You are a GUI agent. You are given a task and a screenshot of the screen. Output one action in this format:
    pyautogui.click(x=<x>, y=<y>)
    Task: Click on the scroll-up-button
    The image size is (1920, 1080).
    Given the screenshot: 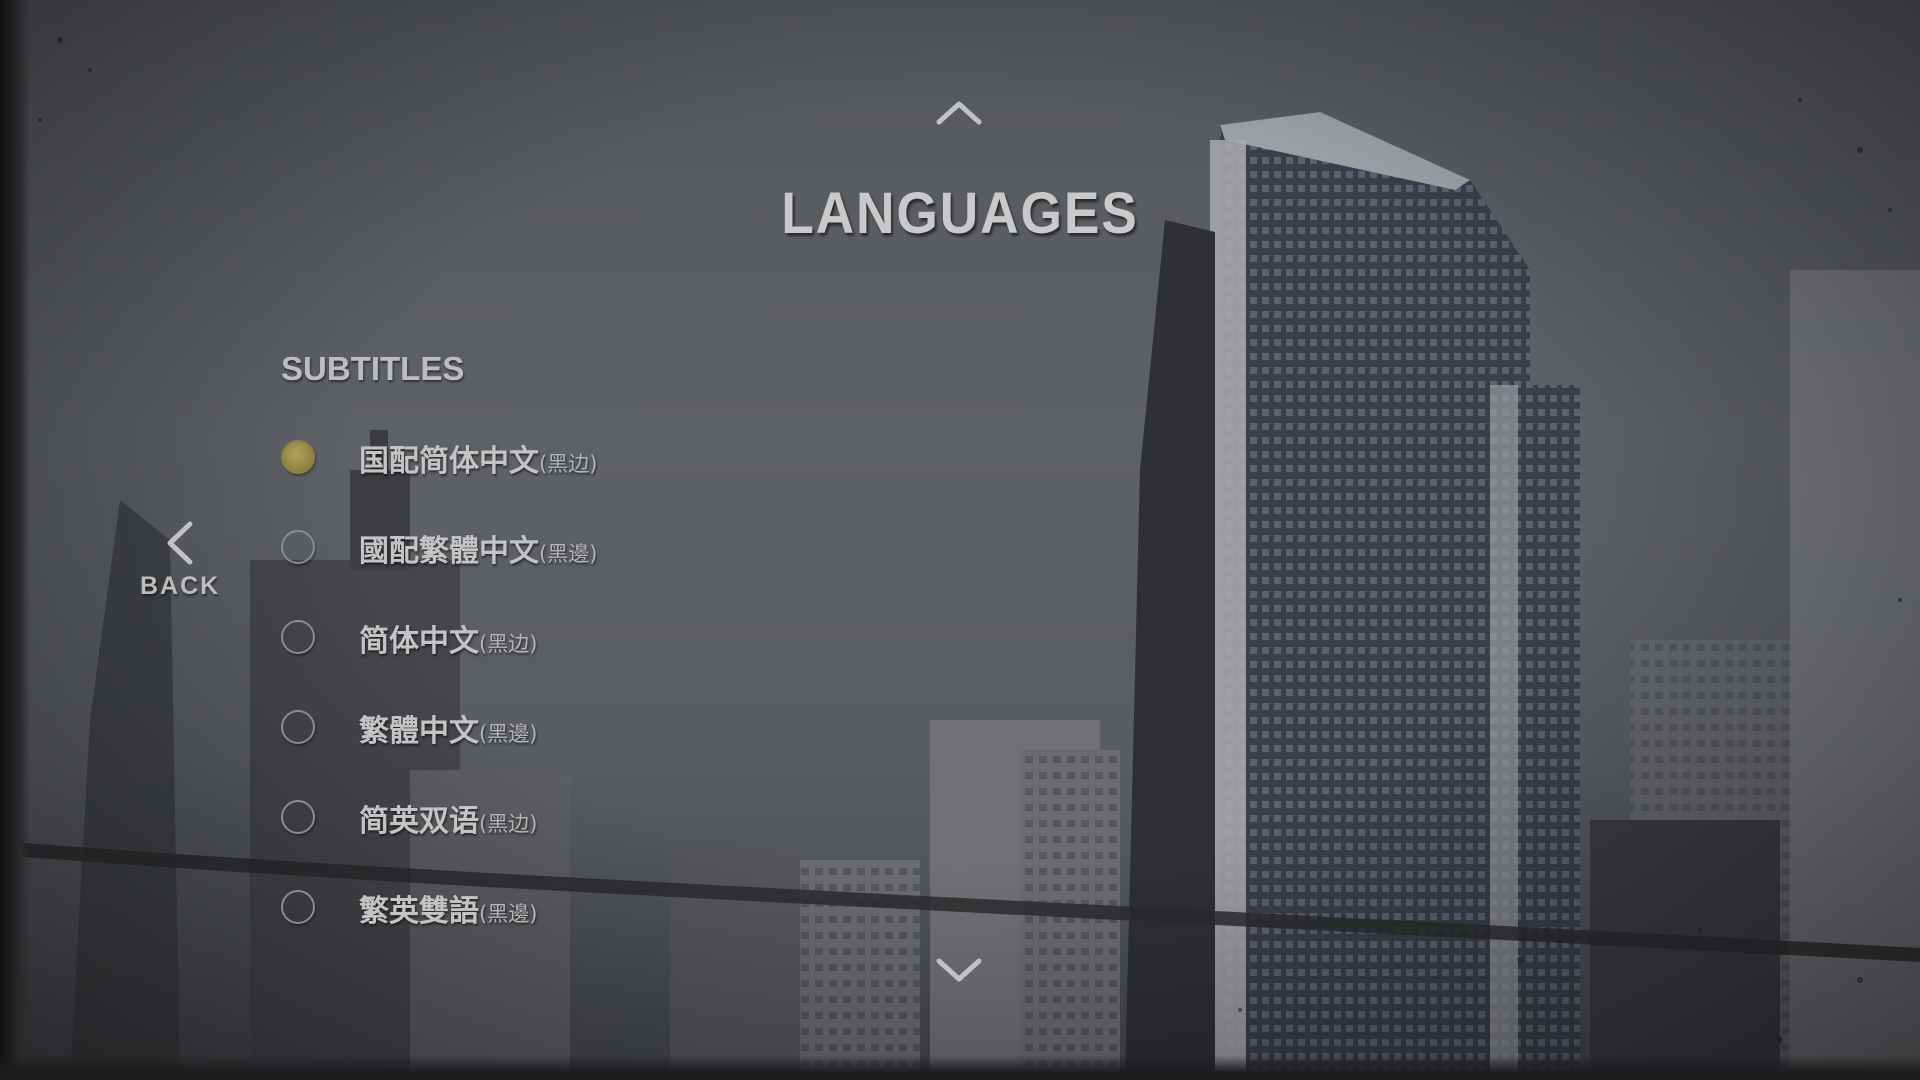 What is the action you would take?
    pyautogui.click(x=959, y=113)
    